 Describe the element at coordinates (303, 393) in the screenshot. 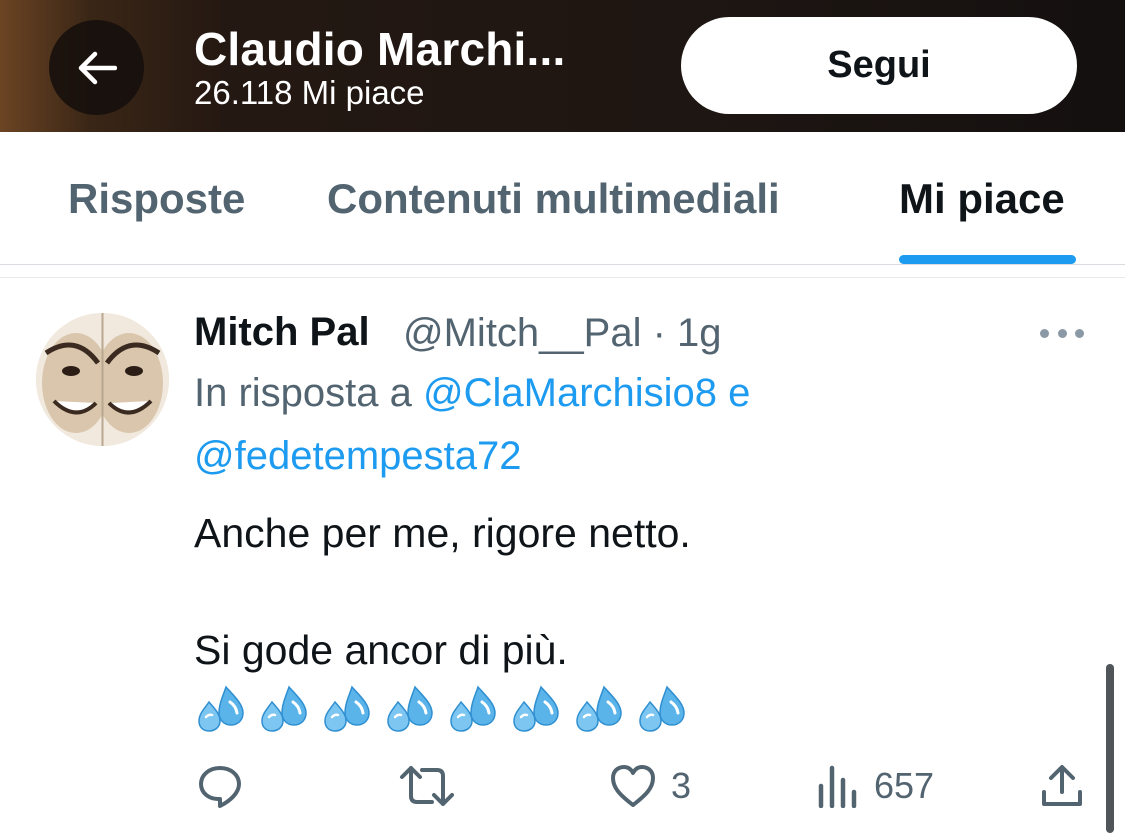

I see `reply-prefix: In risposta a` at that location.